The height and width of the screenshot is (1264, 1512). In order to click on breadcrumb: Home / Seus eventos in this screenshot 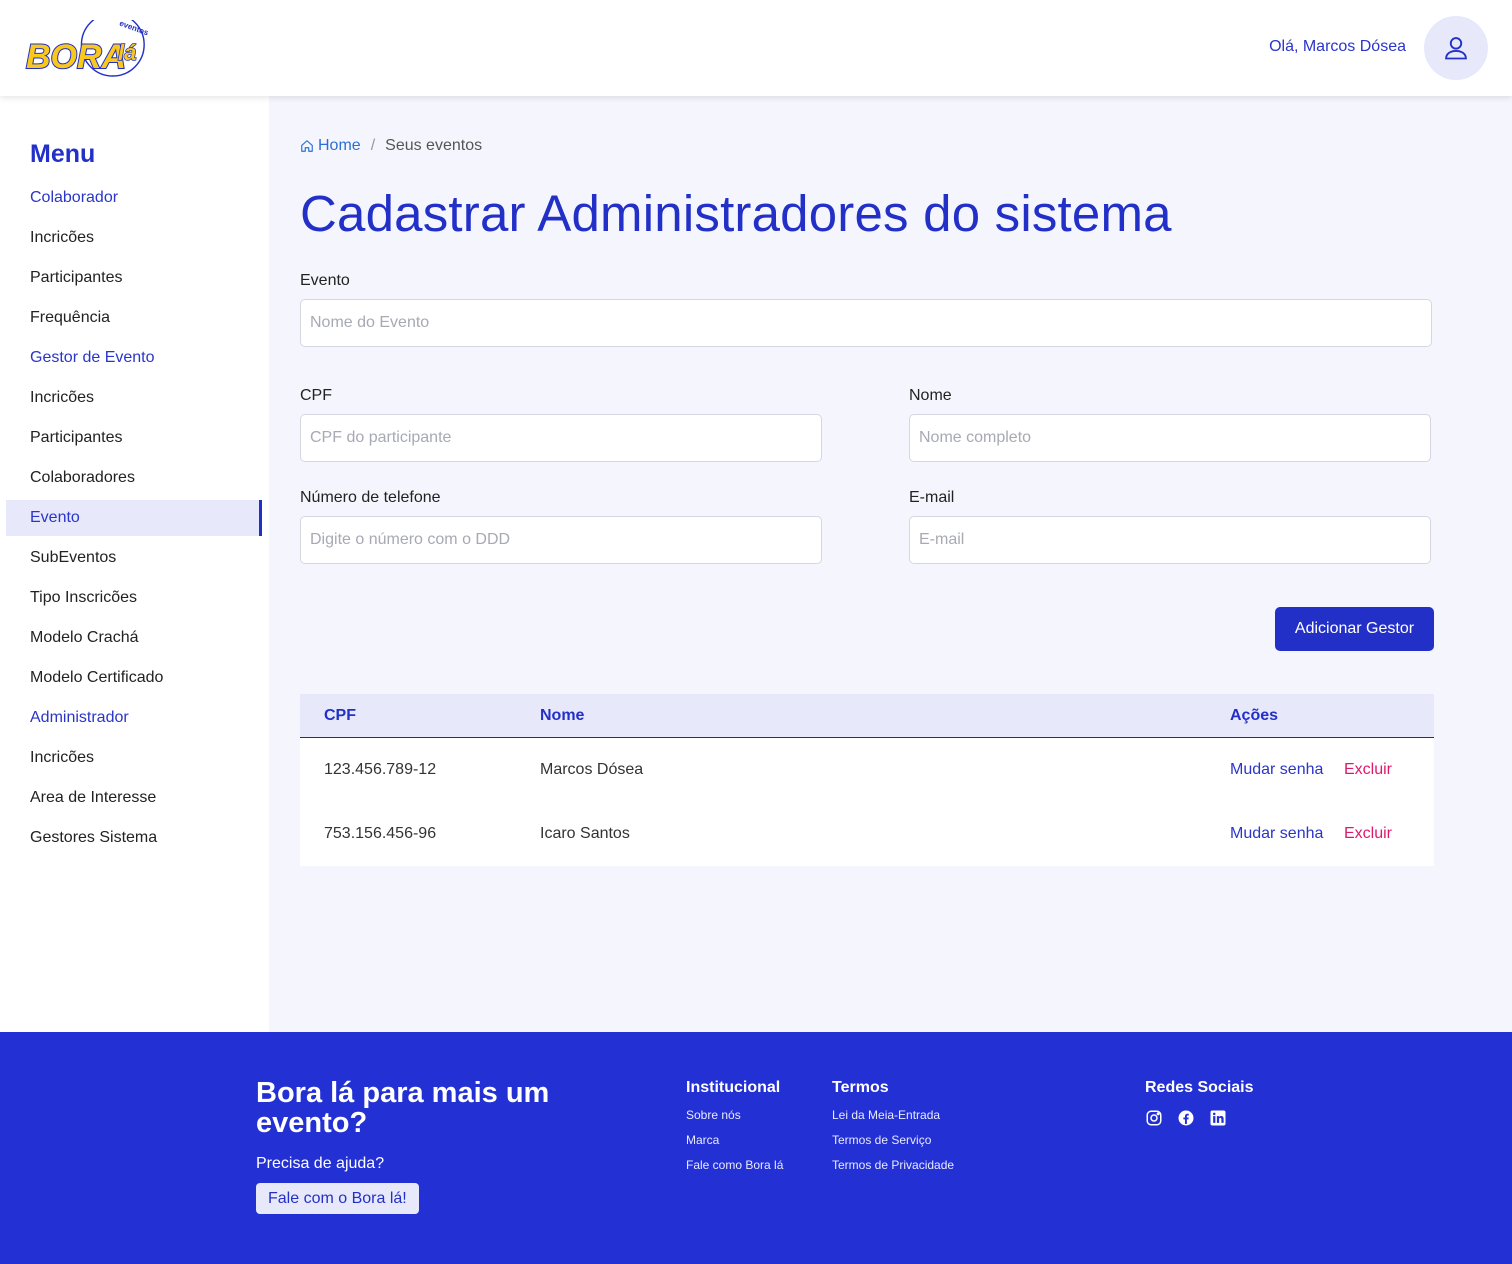, I will do `click(391, 146)`.